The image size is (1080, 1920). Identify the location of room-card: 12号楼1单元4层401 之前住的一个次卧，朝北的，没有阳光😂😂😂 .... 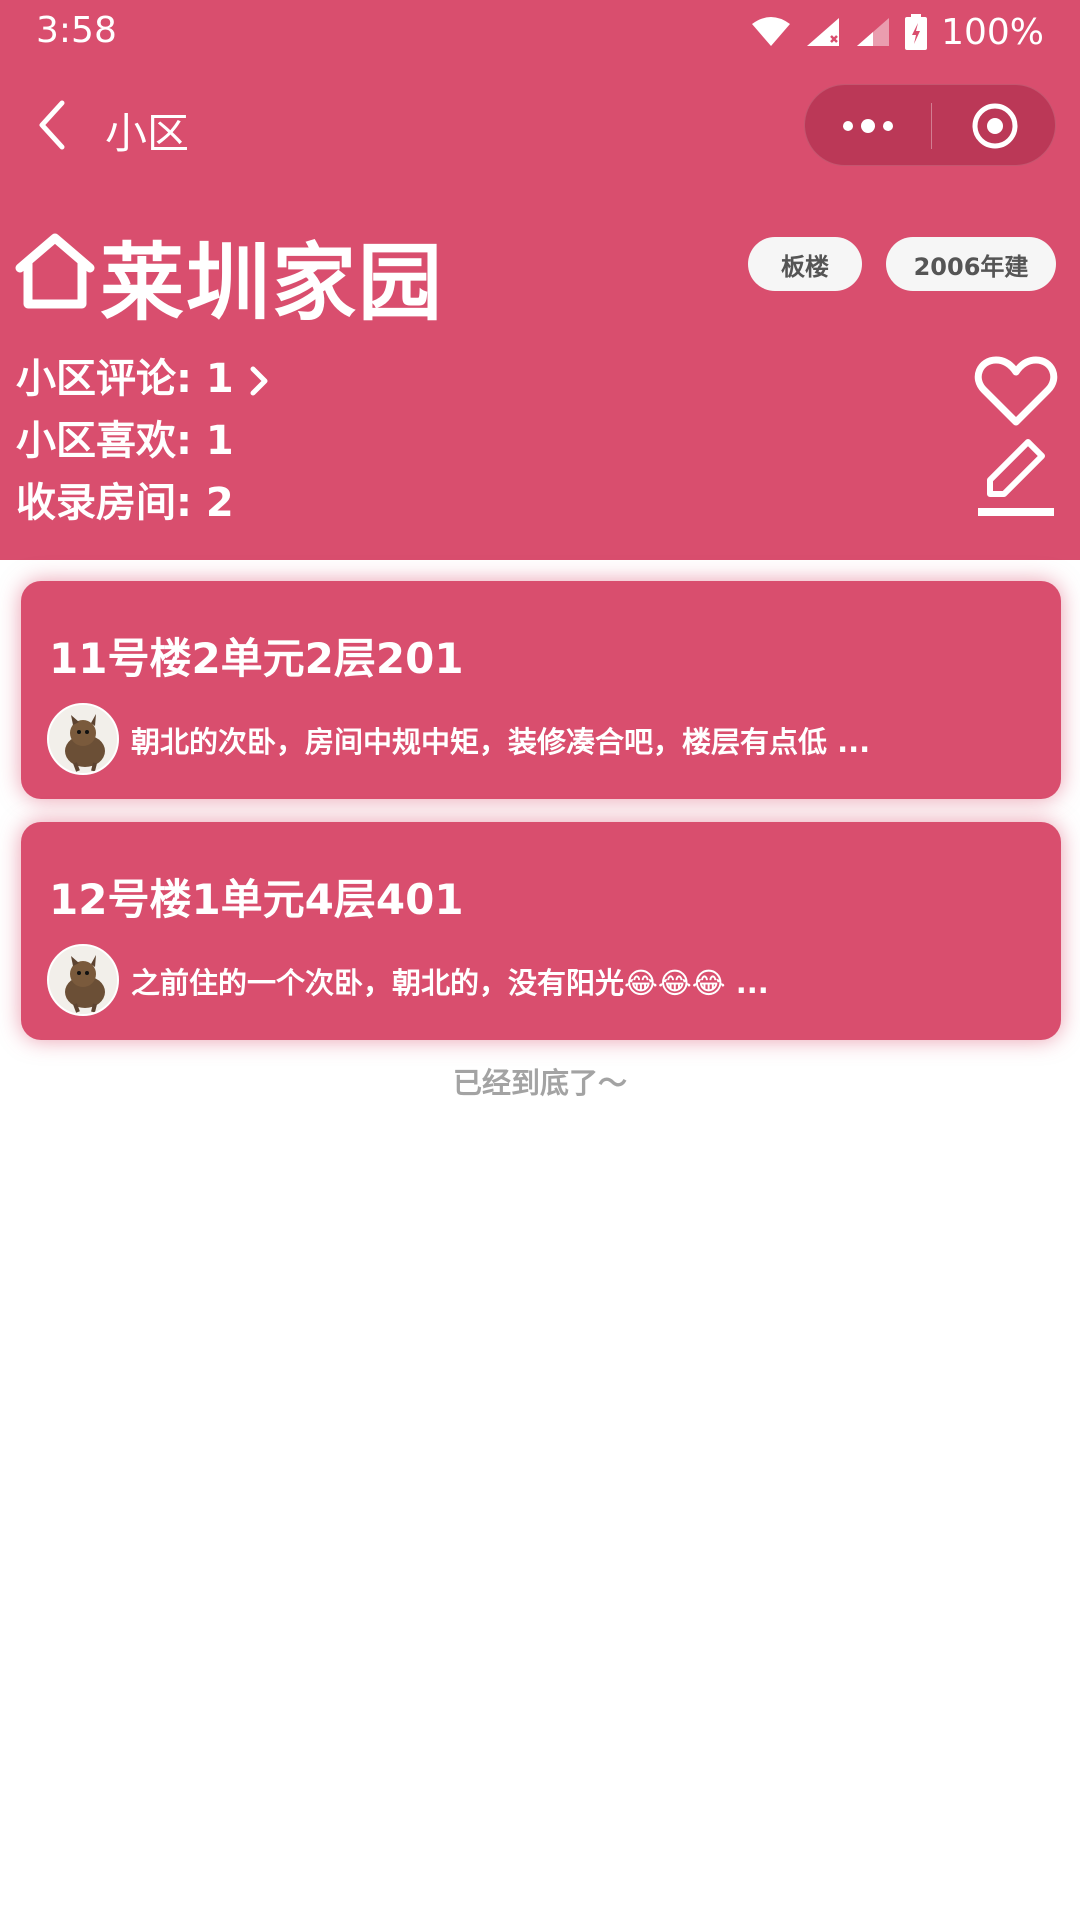
(541, 931).